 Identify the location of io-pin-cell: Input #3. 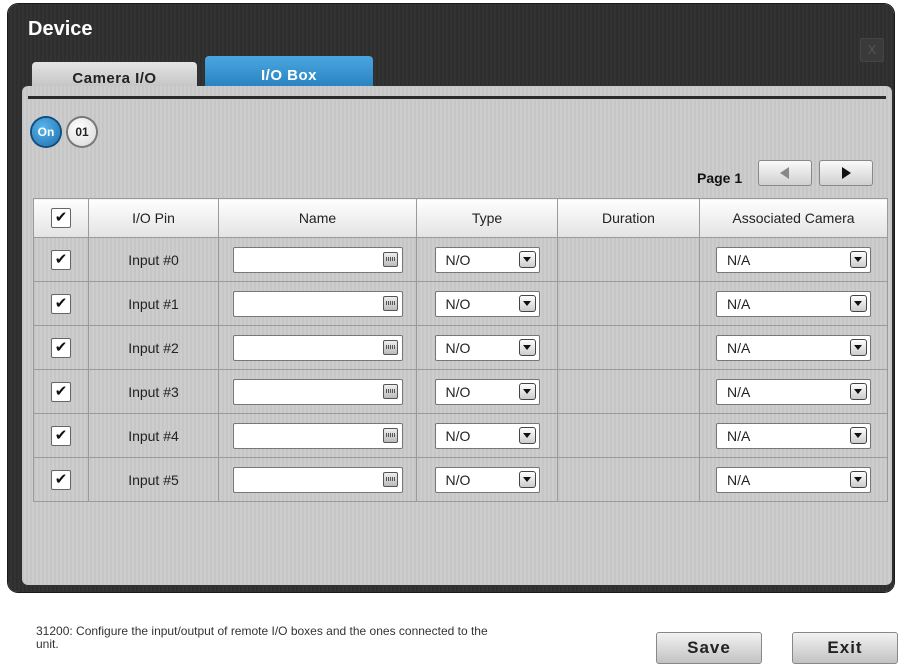
(153, 391).